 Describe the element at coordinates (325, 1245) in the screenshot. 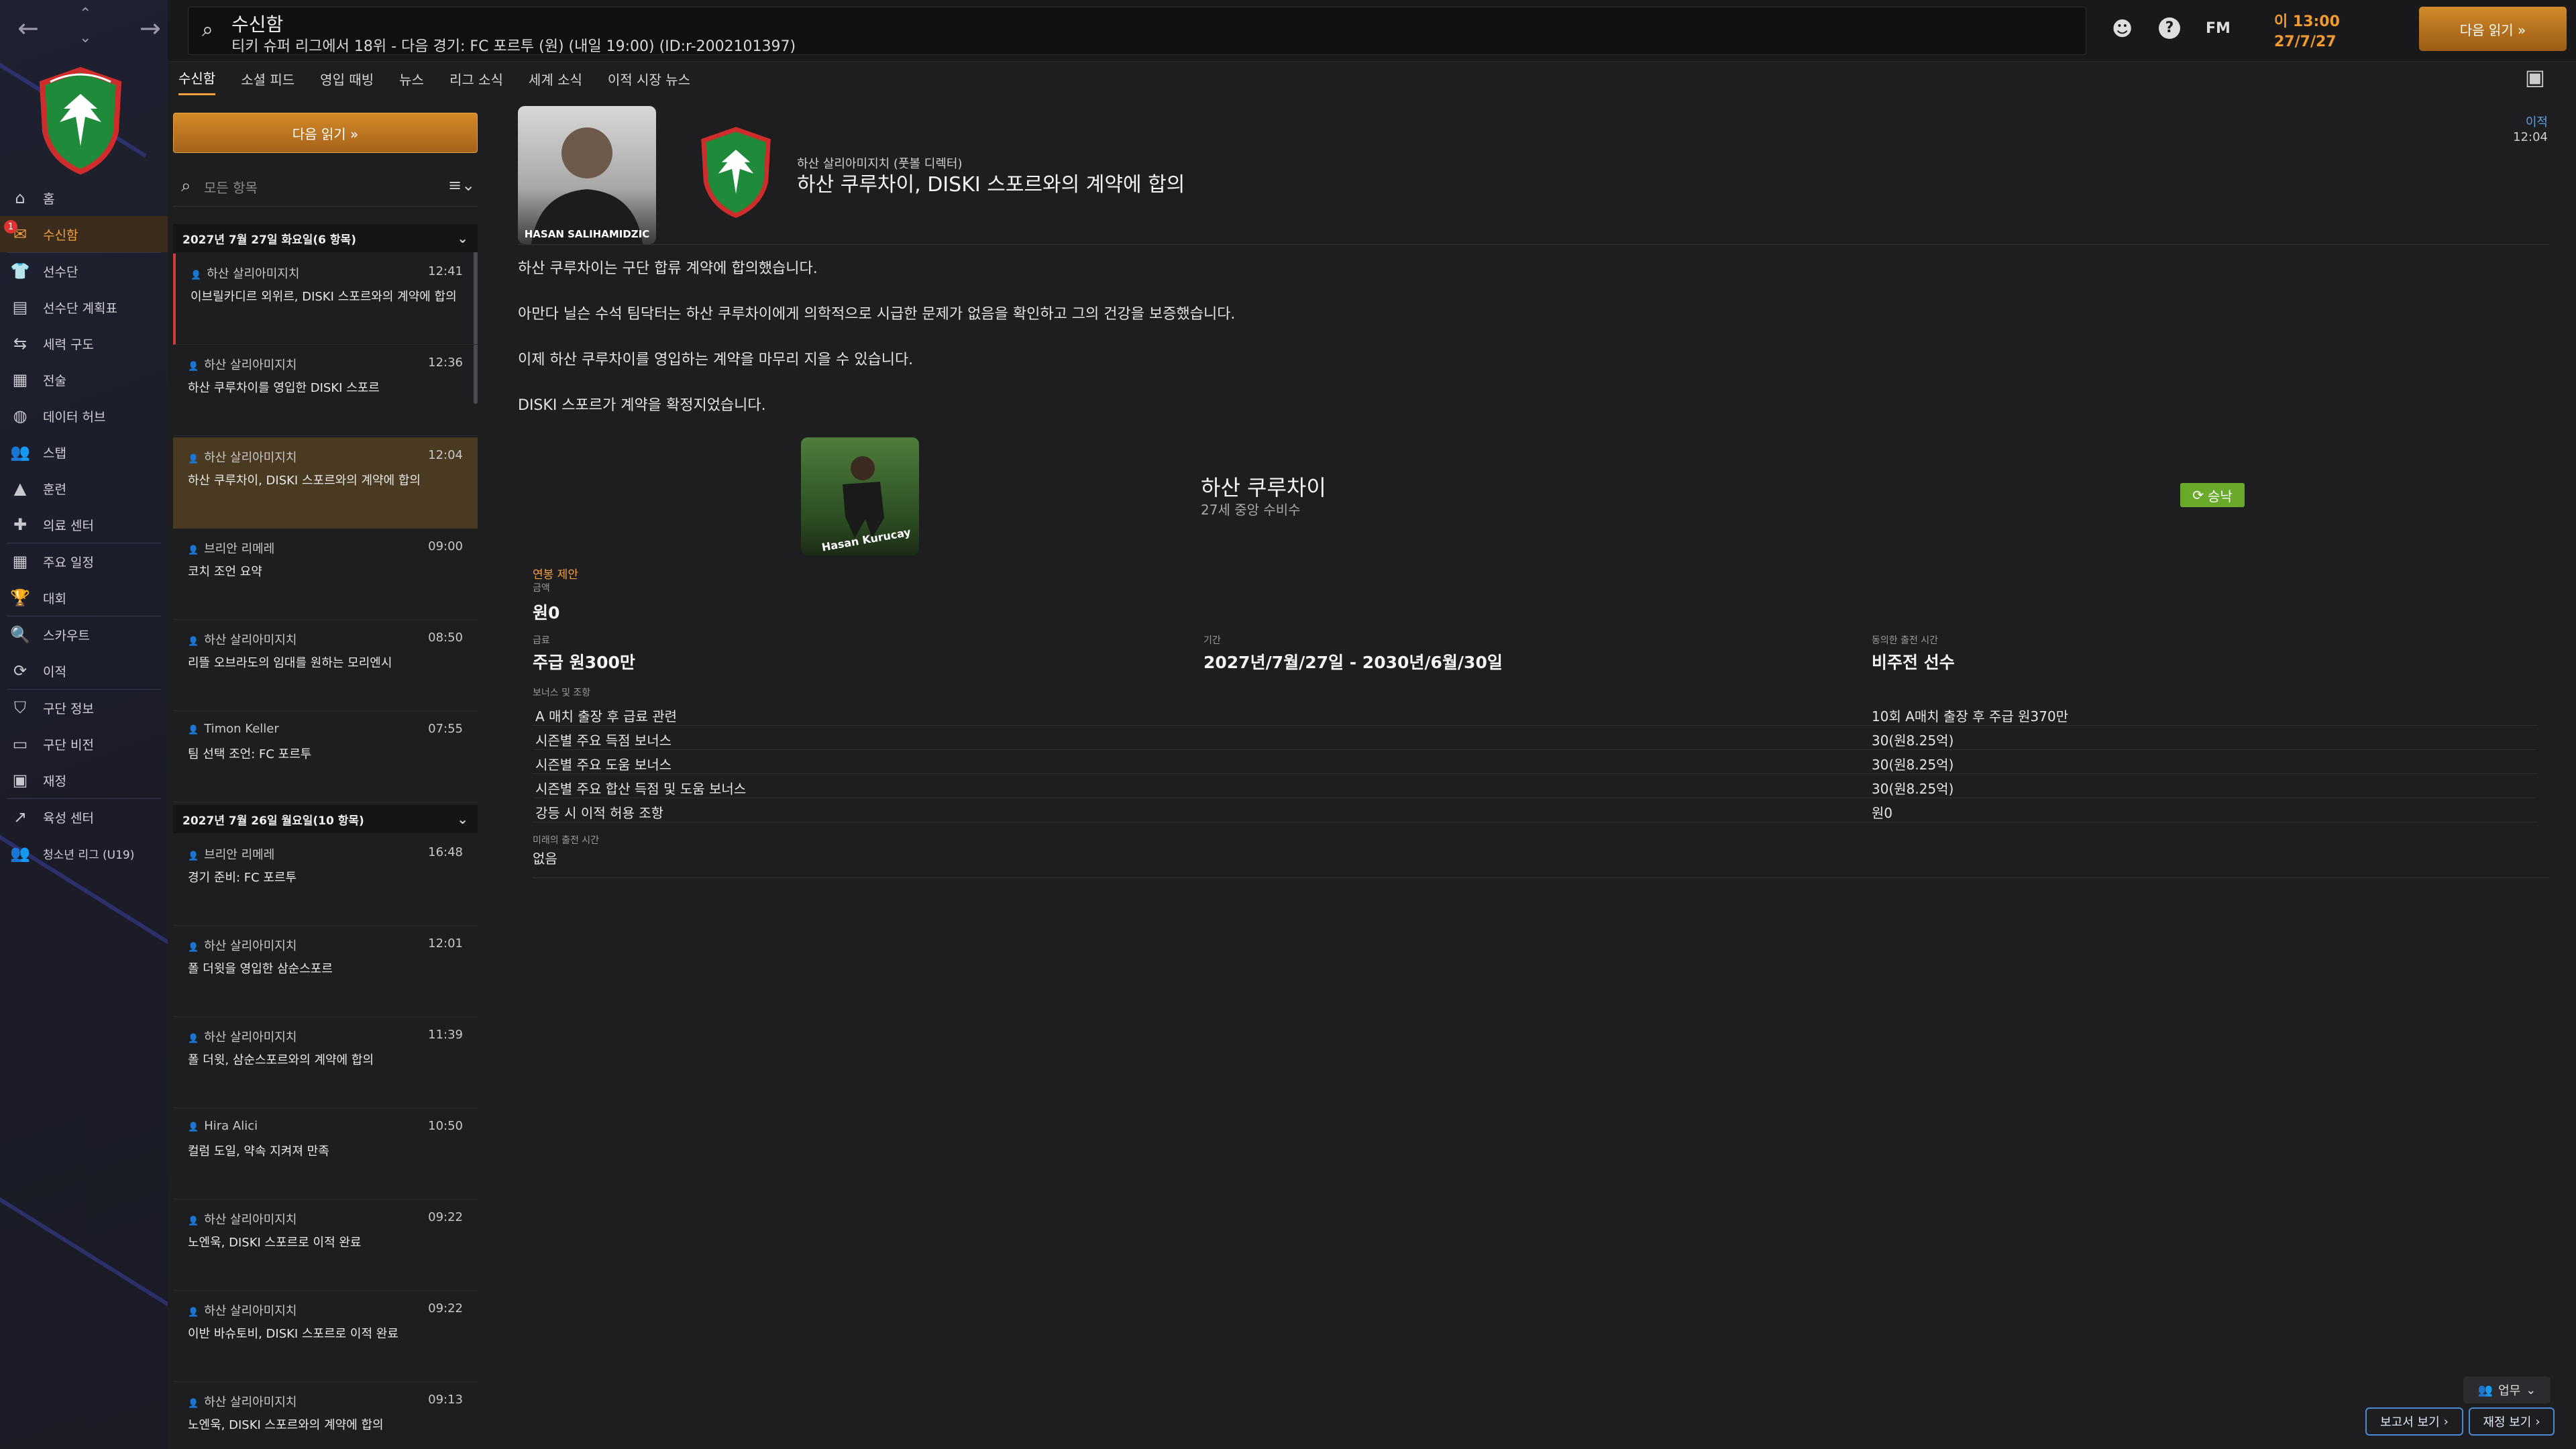

I see `inbox-message: 하산 살리아미지치09:22노엔욱, DISKI 스포르로 이적 완료` at that location.